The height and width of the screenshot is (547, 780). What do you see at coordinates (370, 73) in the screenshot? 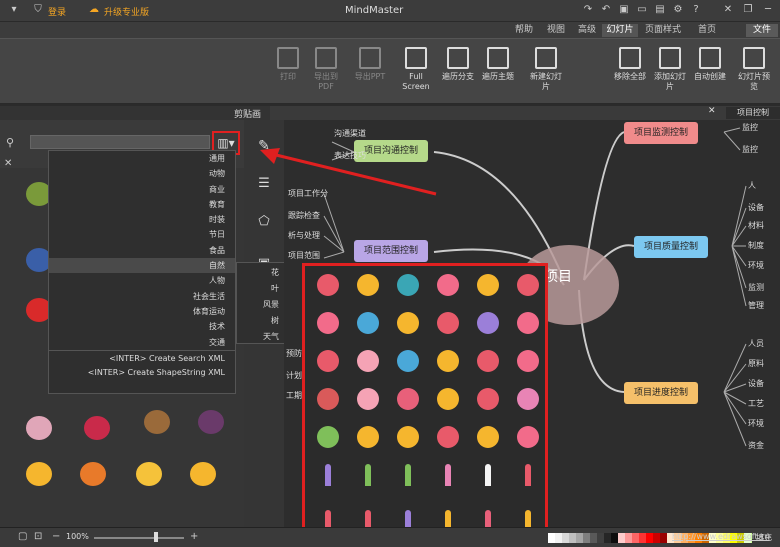
I see `export-ppt-button: 导出PPT` at bounding box center [370, 73].